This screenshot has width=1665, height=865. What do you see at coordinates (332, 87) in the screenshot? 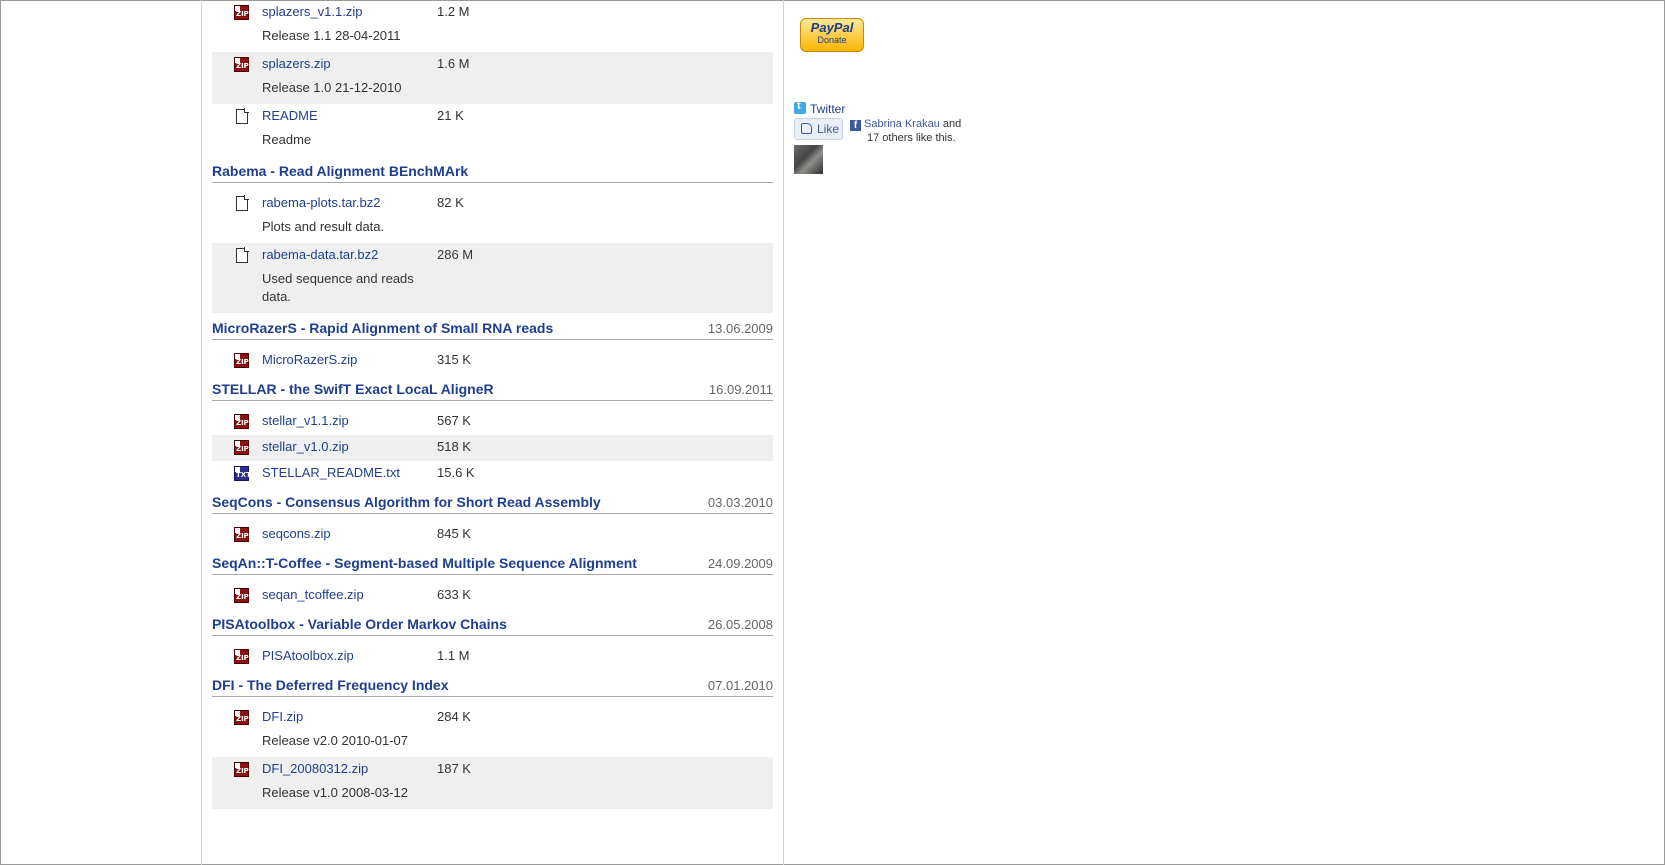
I see `file-description: Release 1.0 21-12-2010` at bounding box center [332, 87].